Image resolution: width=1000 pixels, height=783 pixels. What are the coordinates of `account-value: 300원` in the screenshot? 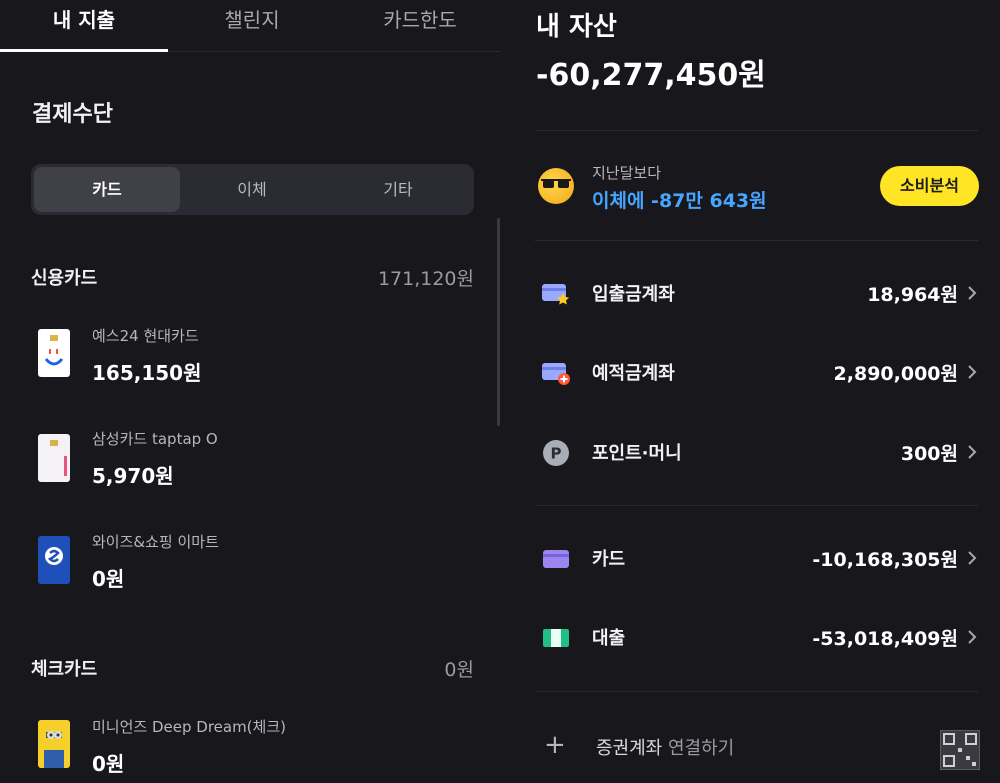 It's located at (929, 454).